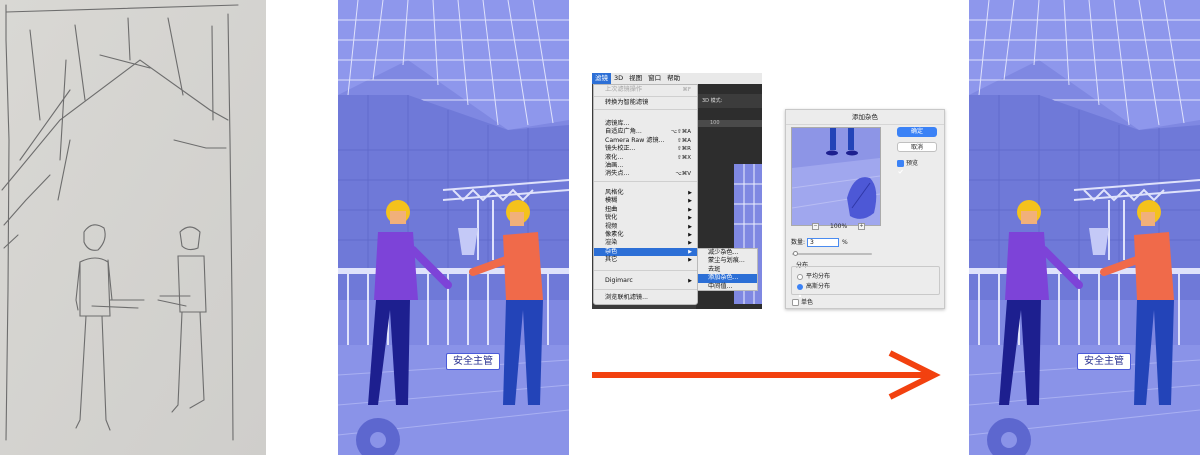 This screenshot has width=1200, height=455. What do you see at coordinates (627, 102) in the screenshot?
I see `menu-item-label: 转换为智能滤镜` at bounding box center [627, 102].